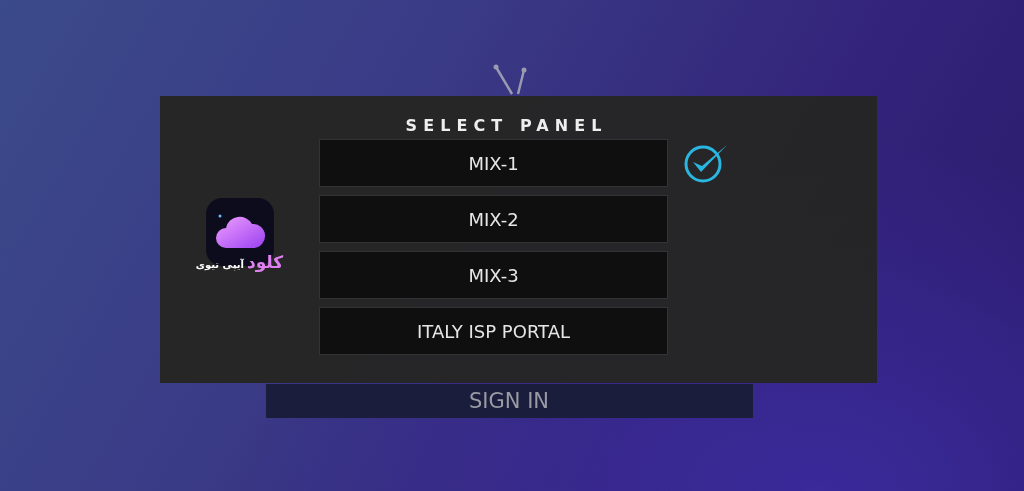 The height and width of the screenshot is (491, 1024). What do you see at coordinates (493, 331) in the screenshot?
I see `panel-option: ITALY ISP PORTAL` at bounding box center [493, 331].